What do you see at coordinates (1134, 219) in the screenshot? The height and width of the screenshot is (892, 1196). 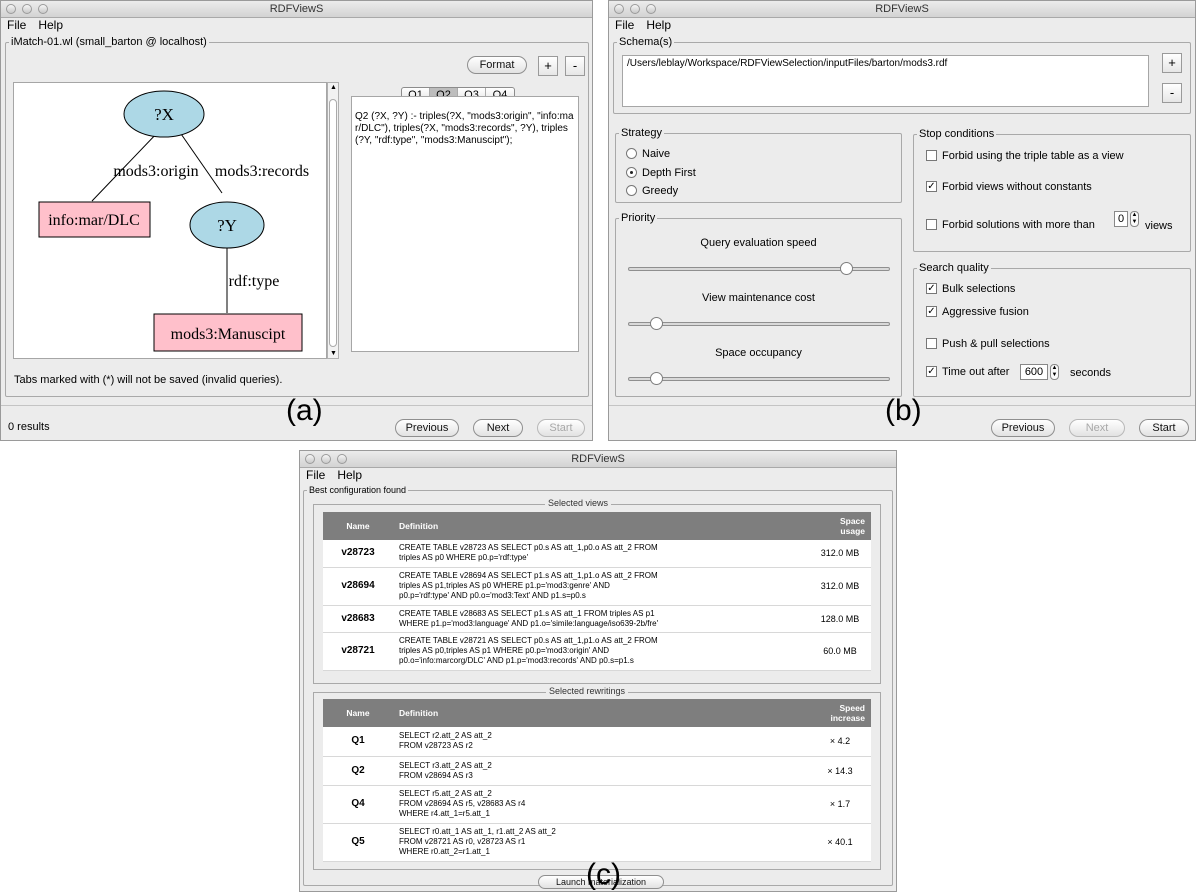 I see `max-views-stepper: ▲ ▼` at bounding box center [1134, 219].